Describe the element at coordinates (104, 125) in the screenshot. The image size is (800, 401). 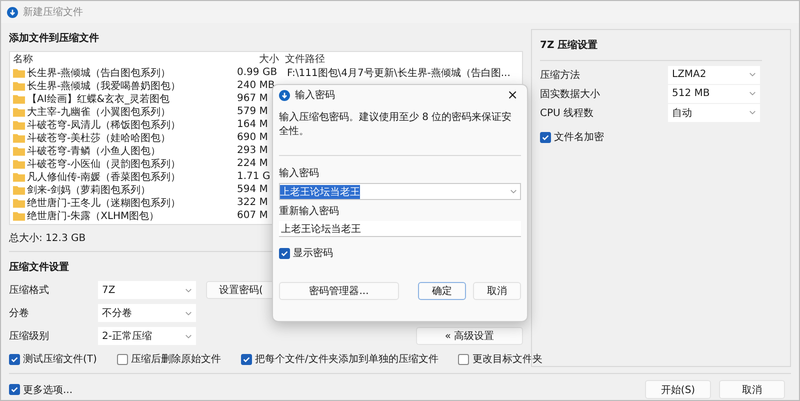
I see `file-name: 斗破苍穹-凤清儿（稀饭图包系列）` at that location.